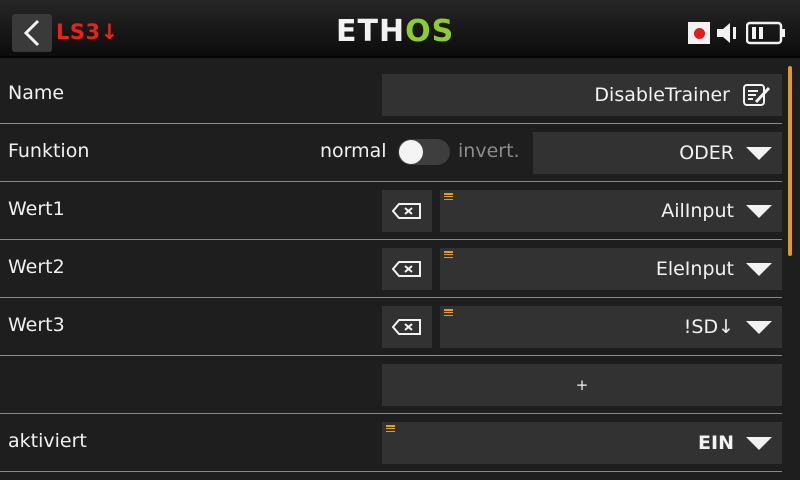 This screenshot has height=480, width=800. What do you see at coordinates (611, 211) in the screenshot?
I see `wert1-select: AilInput` at bounding box center [611, 211].